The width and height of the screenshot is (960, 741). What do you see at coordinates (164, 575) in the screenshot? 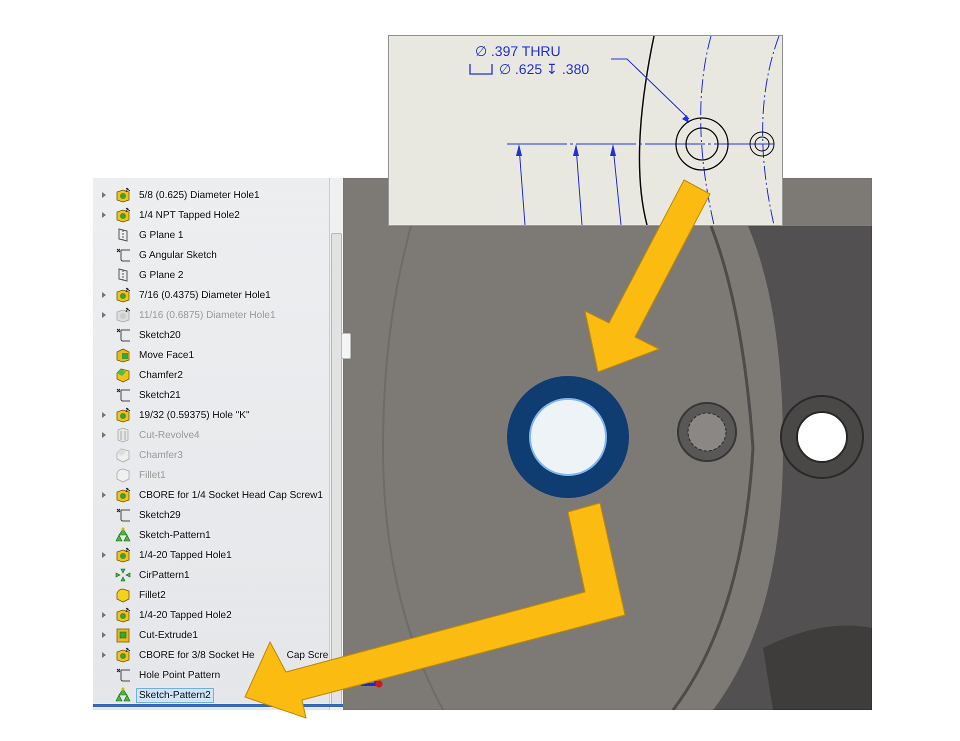
I see `feature-tree-item: CirPattern1` at bounding box center [164, 575].